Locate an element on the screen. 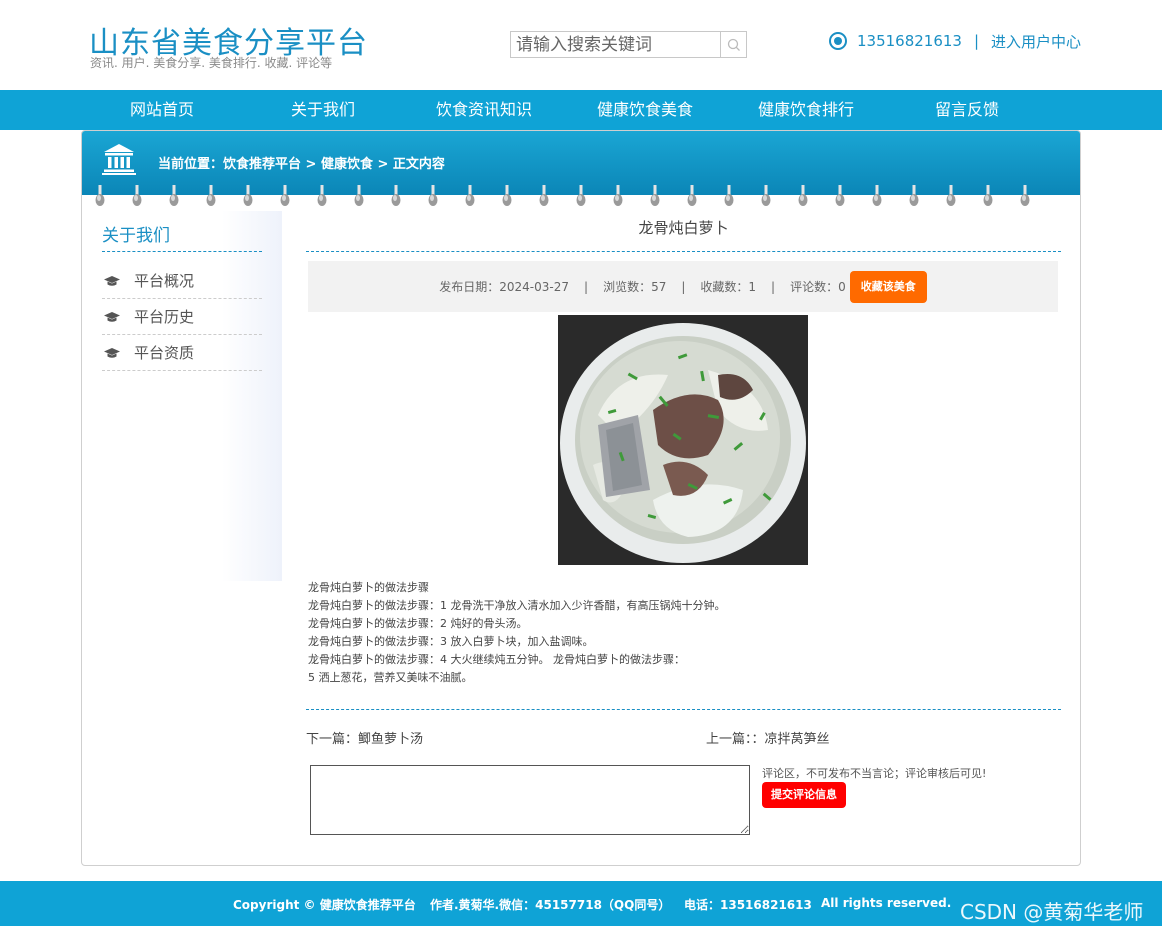 The height and width of the screenshot is (926, 1162). sidebar-item-label: 平台概况 is located at coordinates (164, 281).